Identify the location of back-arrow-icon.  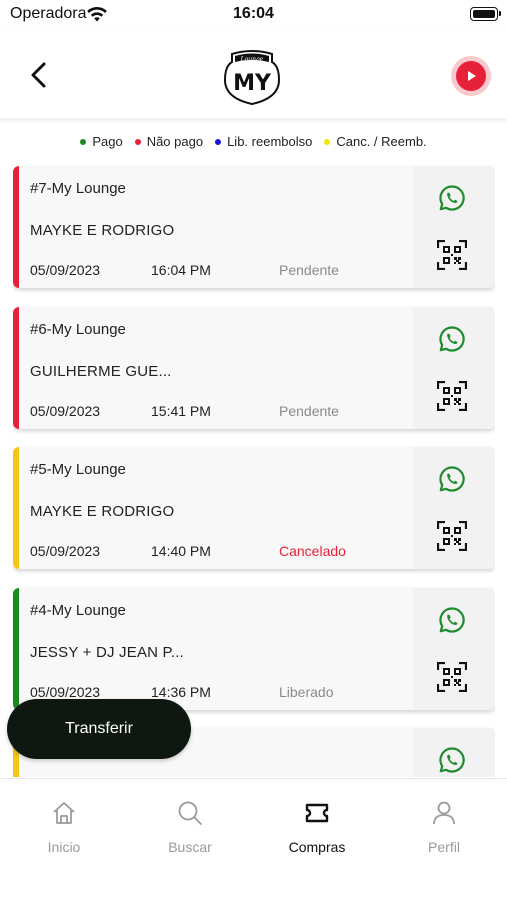
(39, 75).